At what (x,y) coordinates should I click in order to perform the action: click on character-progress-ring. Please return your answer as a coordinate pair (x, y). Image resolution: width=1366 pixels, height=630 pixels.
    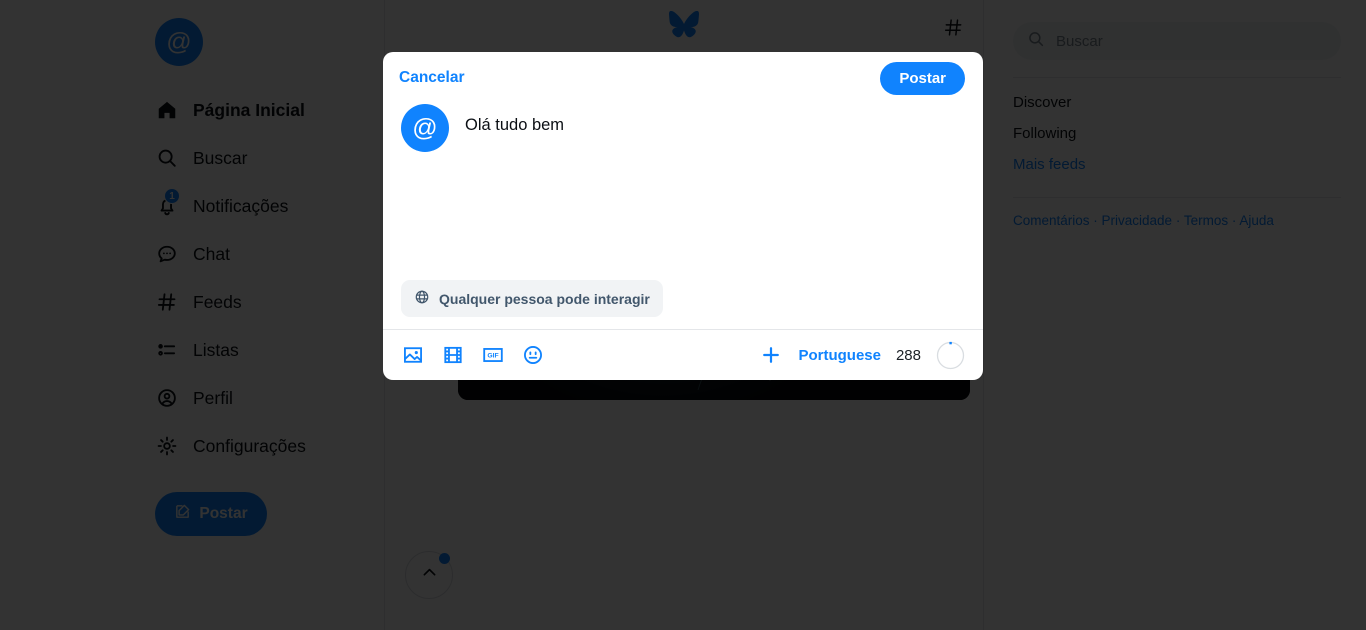
    Looking at the image, I should click on (950, 355).